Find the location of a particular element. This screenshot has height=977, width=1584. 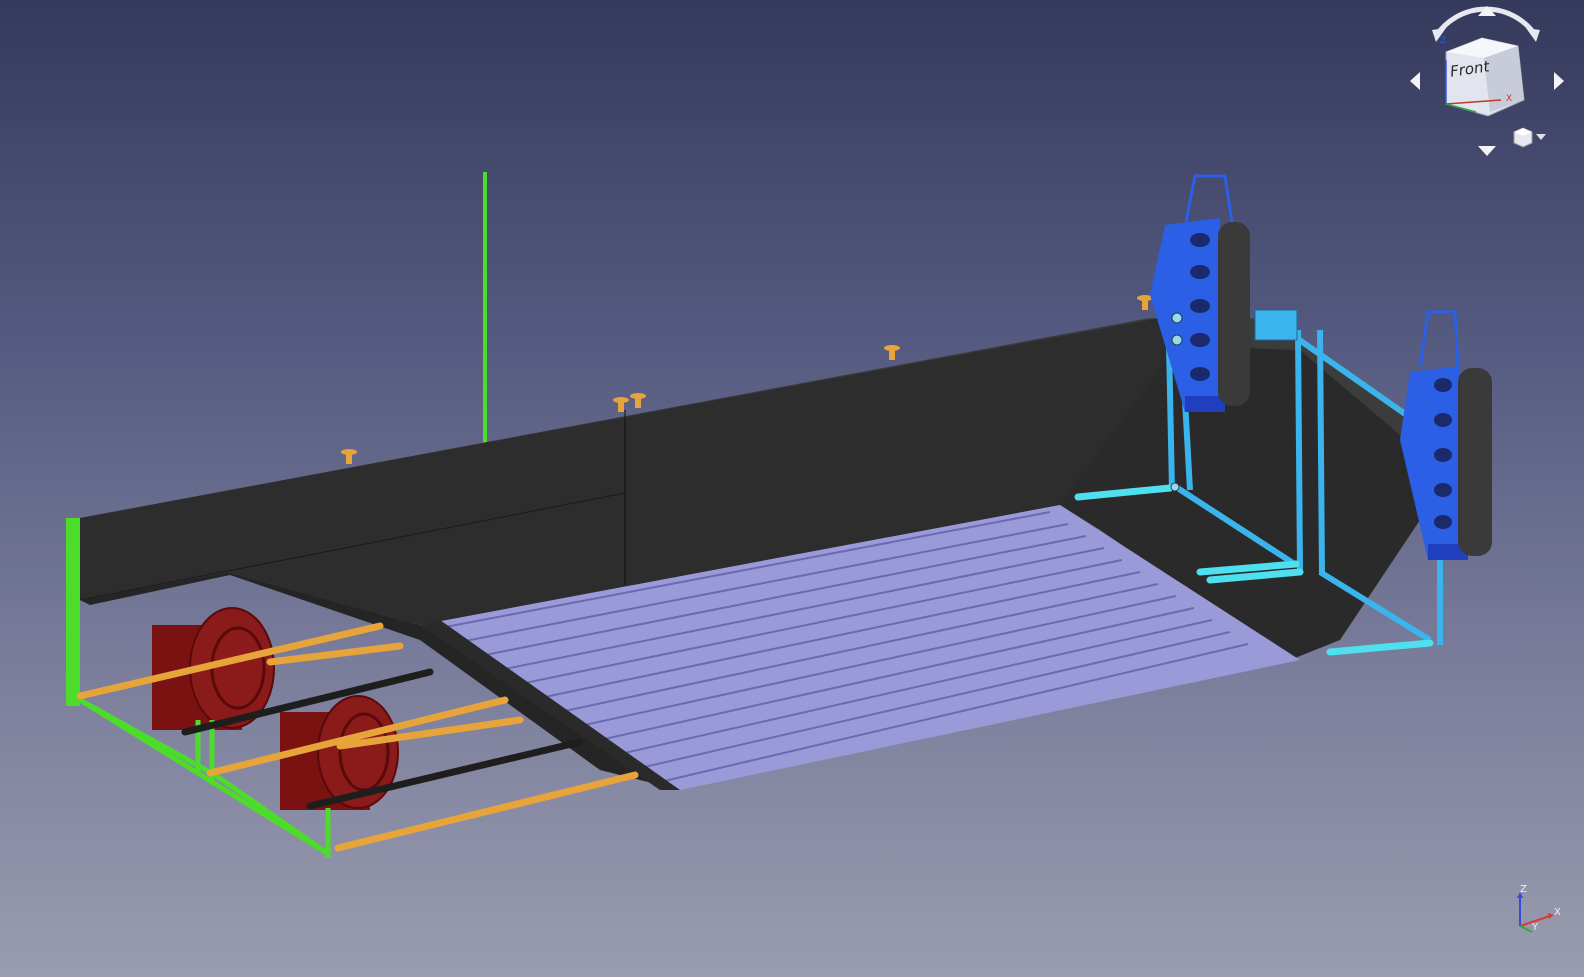

green-end-plate is located at coordinates (73, 612).